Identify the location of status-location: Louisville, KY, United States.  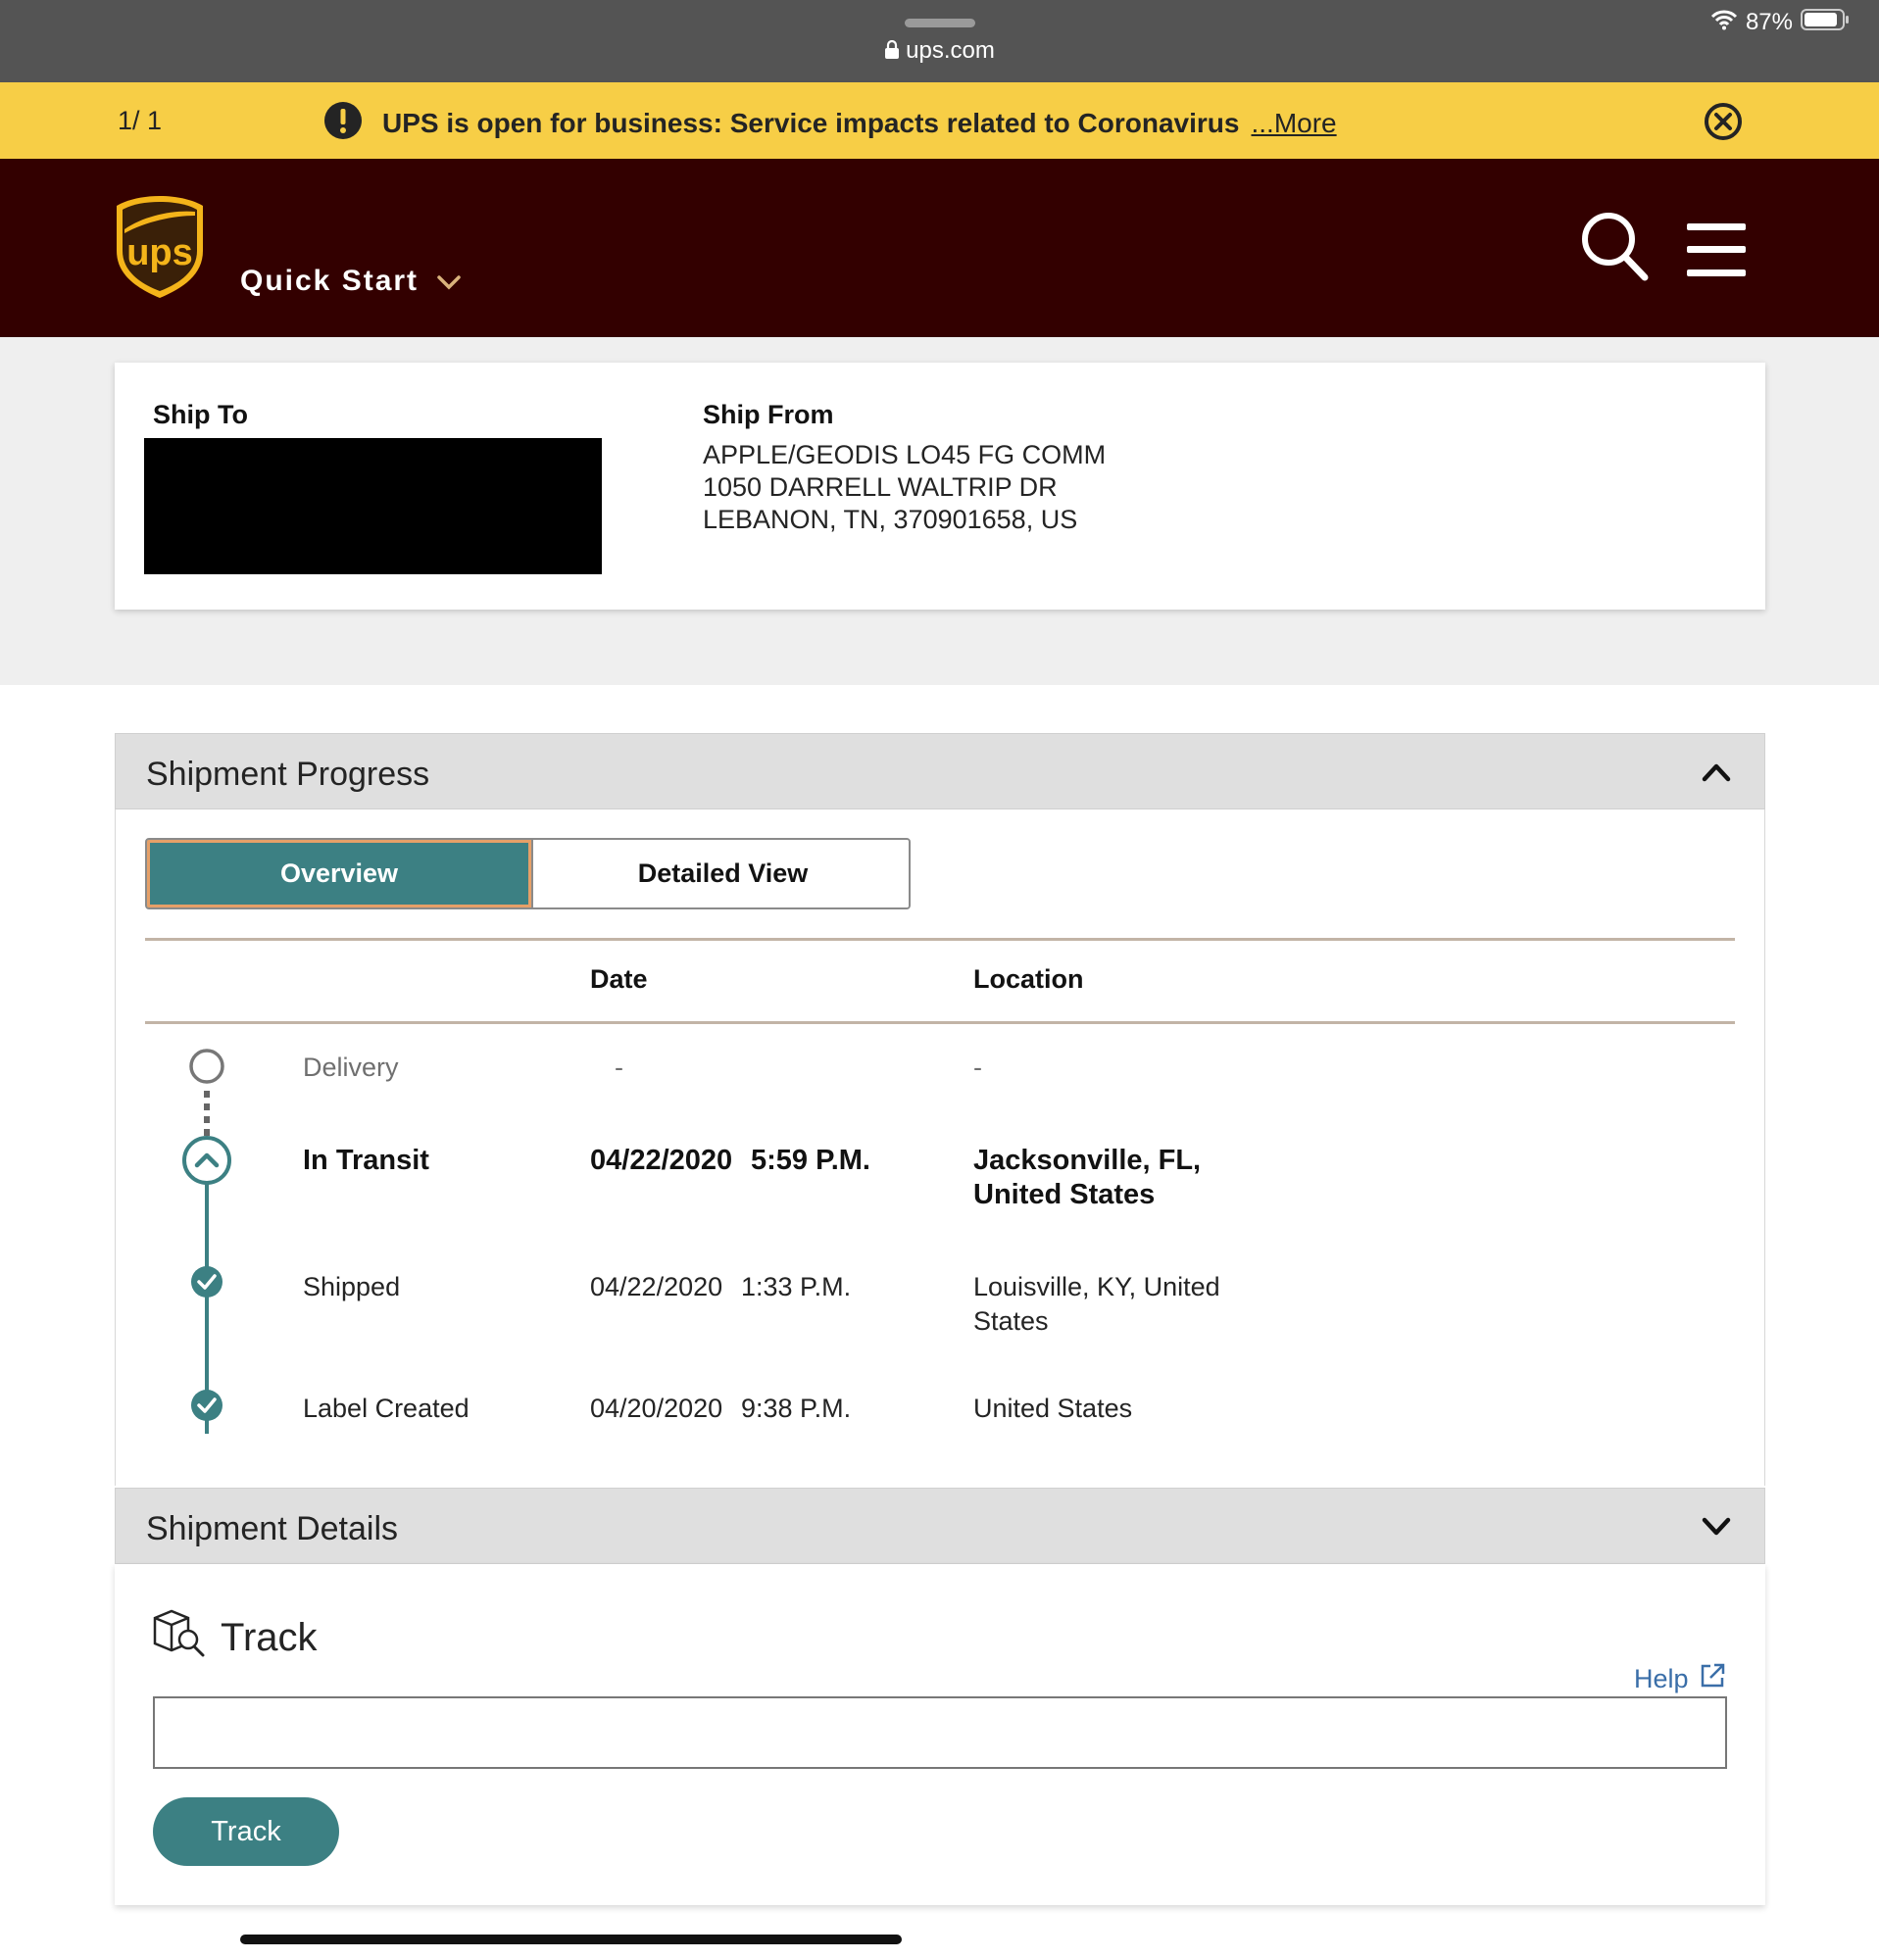
(1096, 1304).